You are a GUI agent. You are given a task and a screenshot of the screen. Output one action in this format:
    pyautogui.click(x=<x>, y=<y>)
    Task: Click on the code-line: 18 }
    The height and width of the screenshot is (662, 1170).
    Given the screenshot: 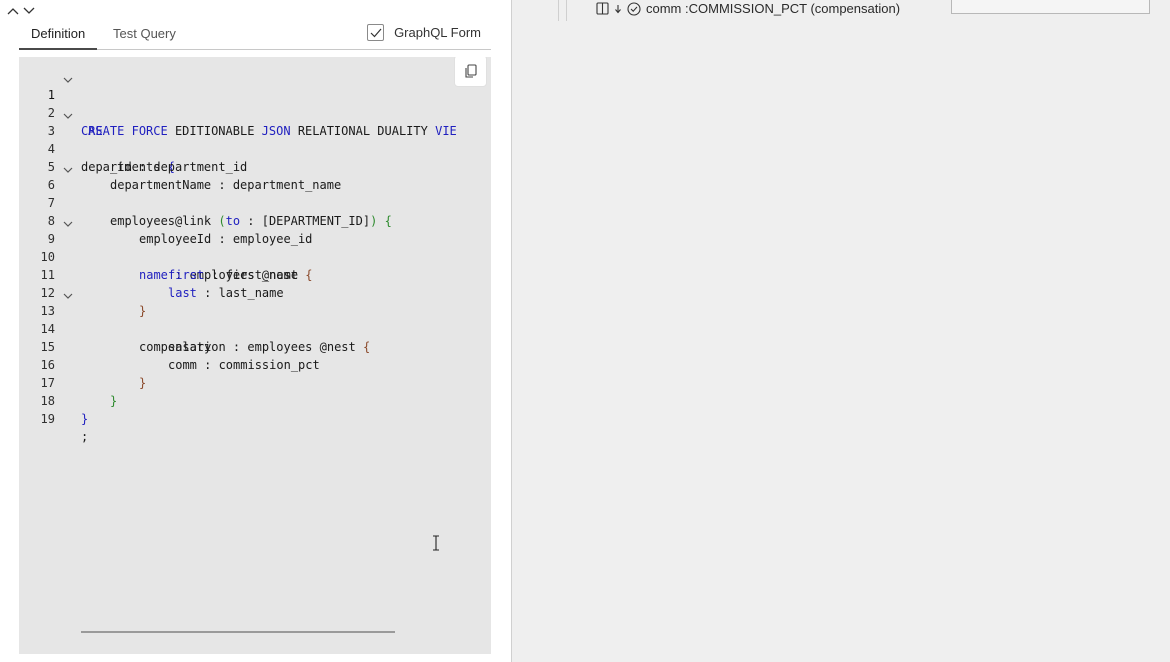 What is the action you would take?
    pyautogui.click(x=54, y=400)
    